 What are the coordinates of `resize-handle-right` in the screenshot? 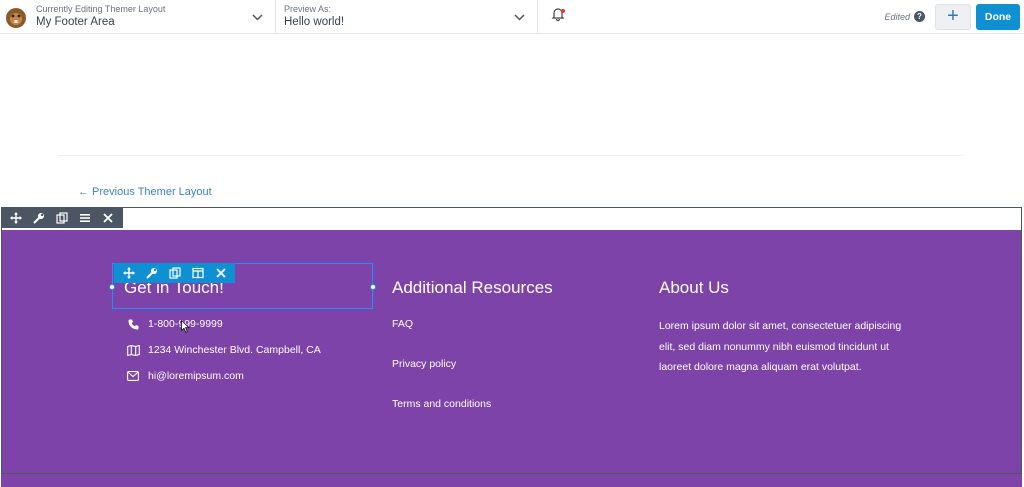 It's located at (373, 287).